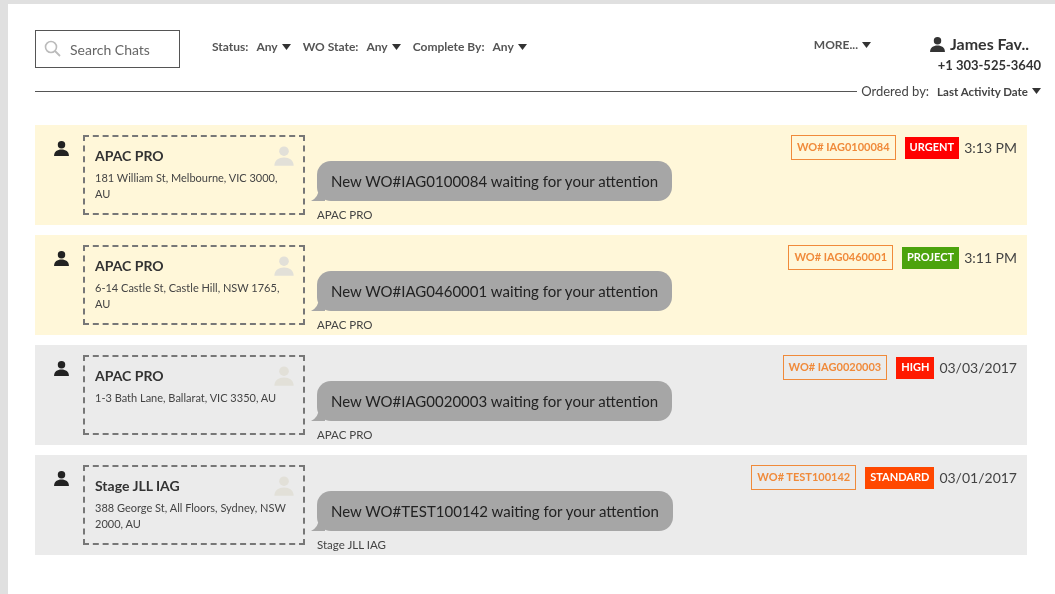 Image resolution: width=1055 pixels, height=594 pixels. Describe the element at coordinates (191, 516) in the screenshot. I see `address: 388 George St, All Floors, Sydney, NSW 2000, AU` at that location.